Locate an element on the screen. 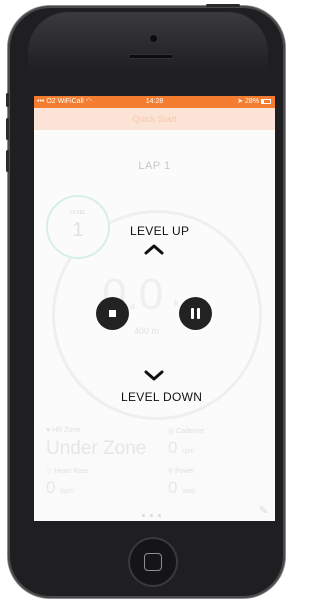 The height and width of the screenshot is (602, 320). volume-up-button is located at coordinates (7, 129).